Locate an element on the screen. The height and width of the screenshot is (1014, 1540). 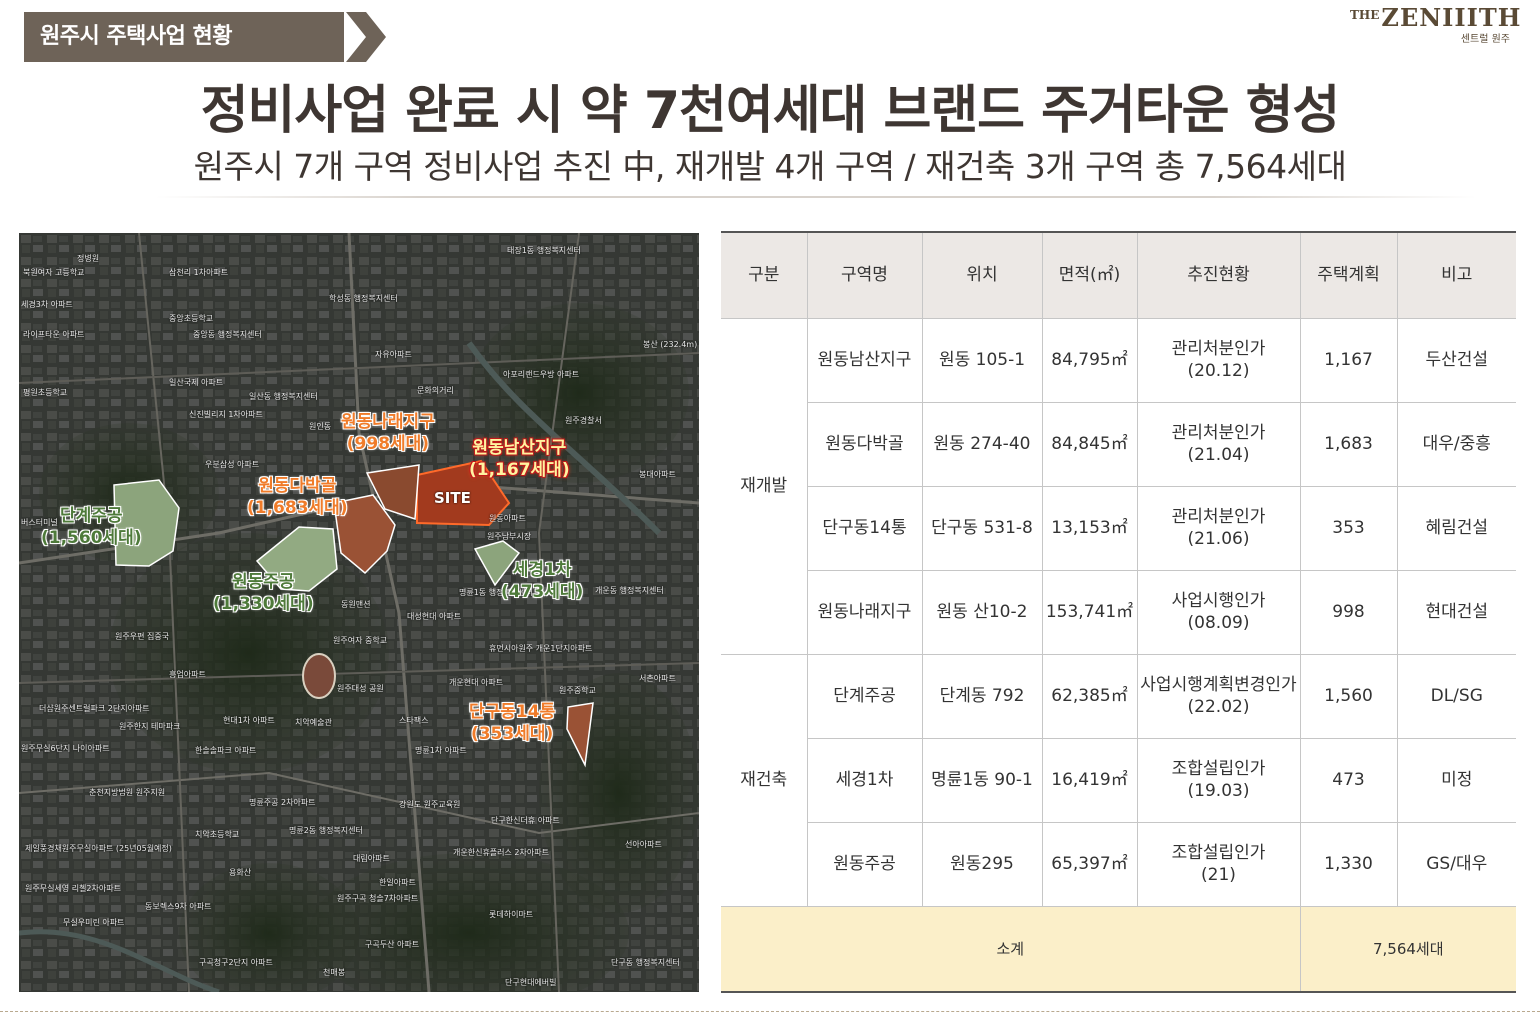
col-header-units: 주택계획 is located at coordinates (1348, 275).